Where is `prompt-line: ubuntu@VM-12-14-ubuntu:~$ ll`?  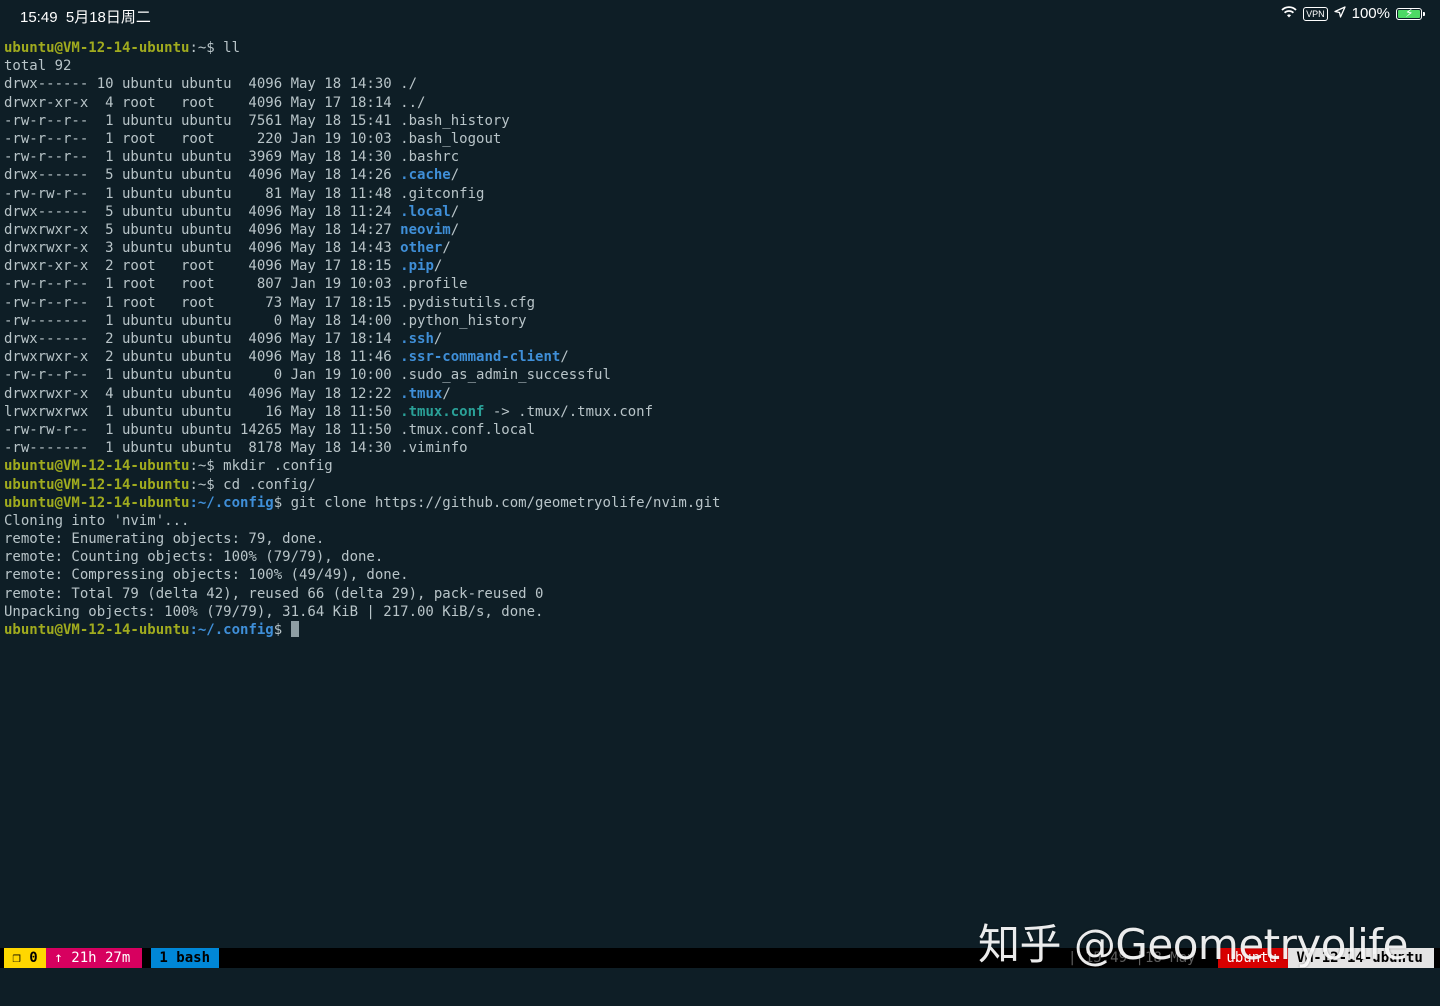 prompt-line: ubuntu@VM-12-14-ubuntu:~$ ll is located at coordinates (719, 48).